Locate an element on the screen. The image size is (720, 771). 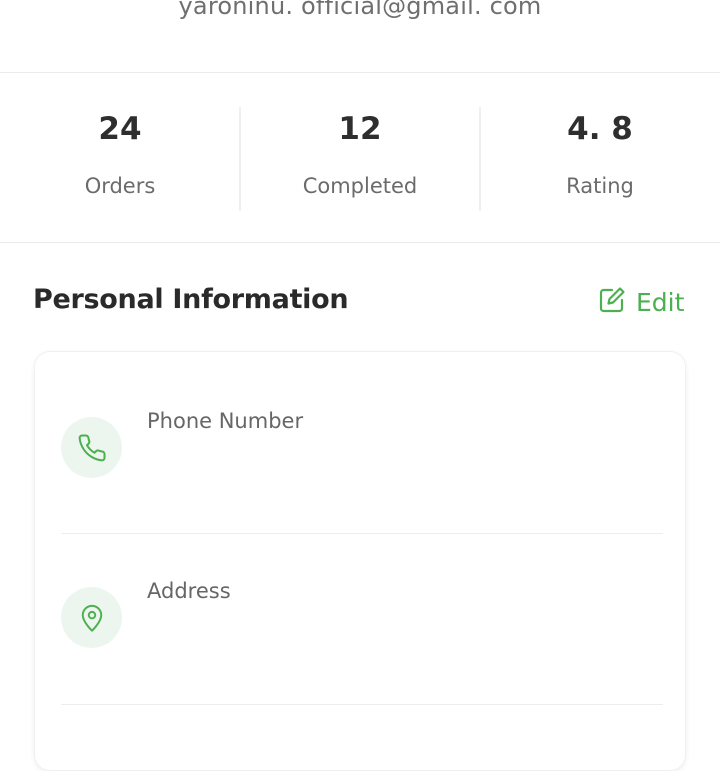
profile-email: yaroninu. official@gmail. com is located at coordinates (360, 10).